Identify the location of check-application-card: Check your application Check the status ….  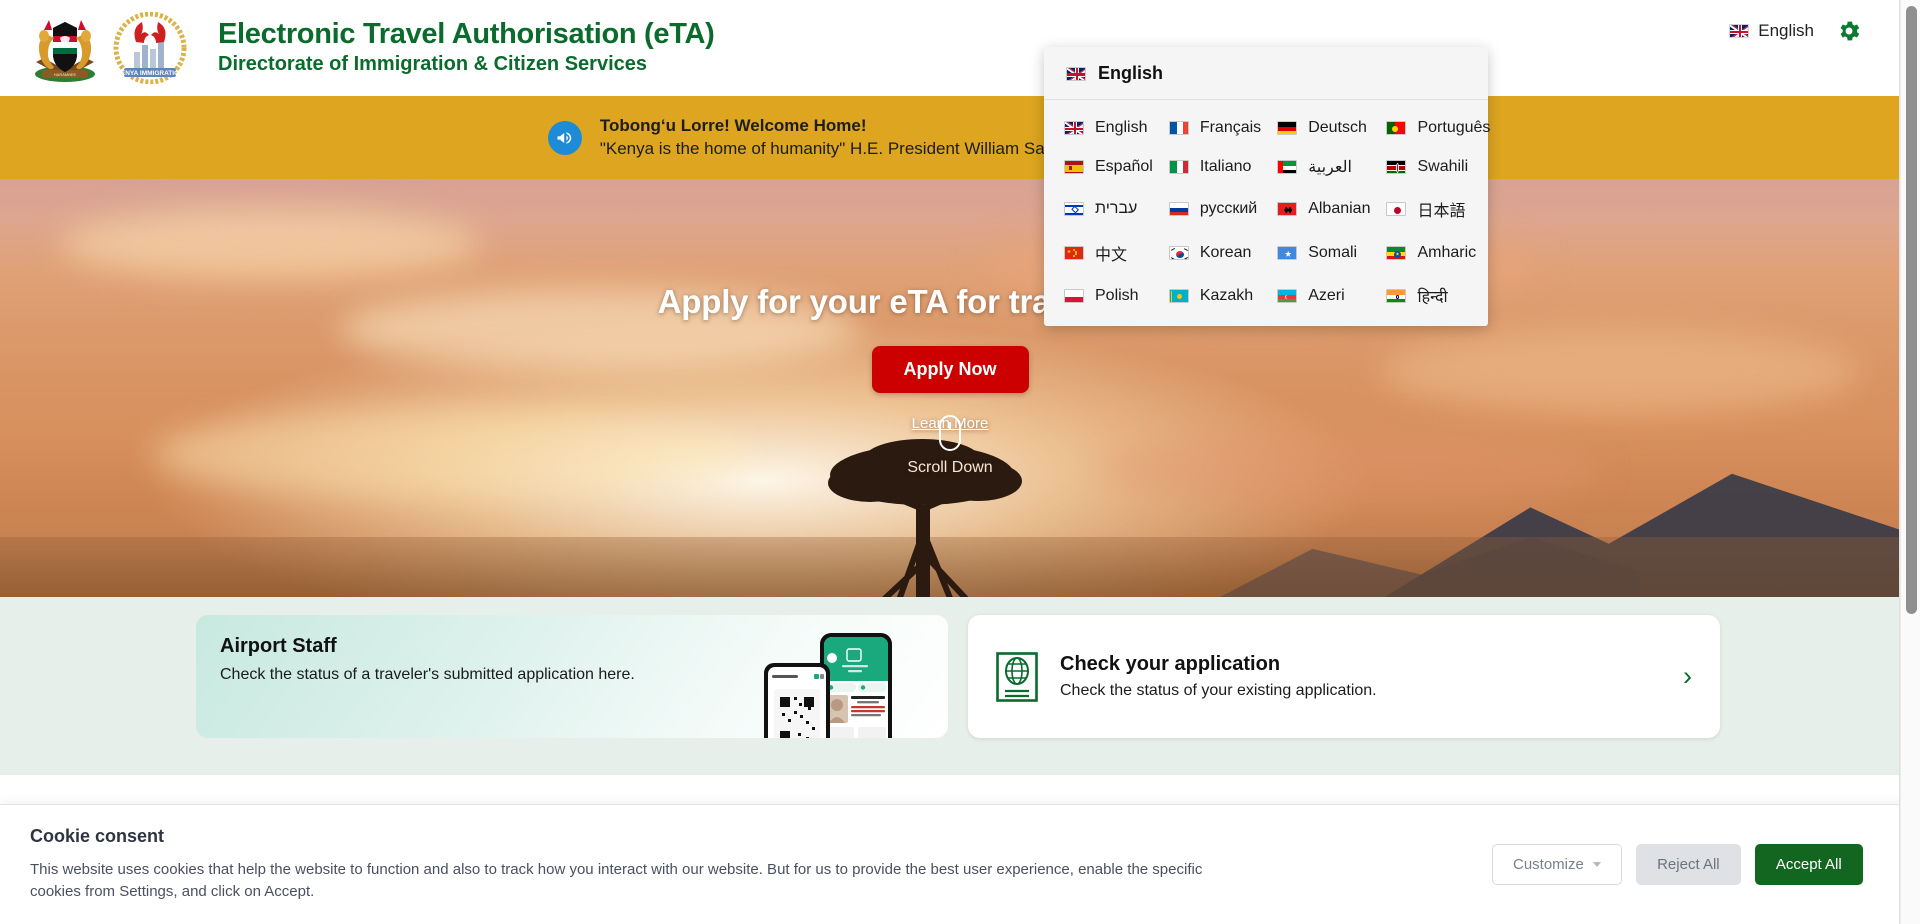
(1344, 676).